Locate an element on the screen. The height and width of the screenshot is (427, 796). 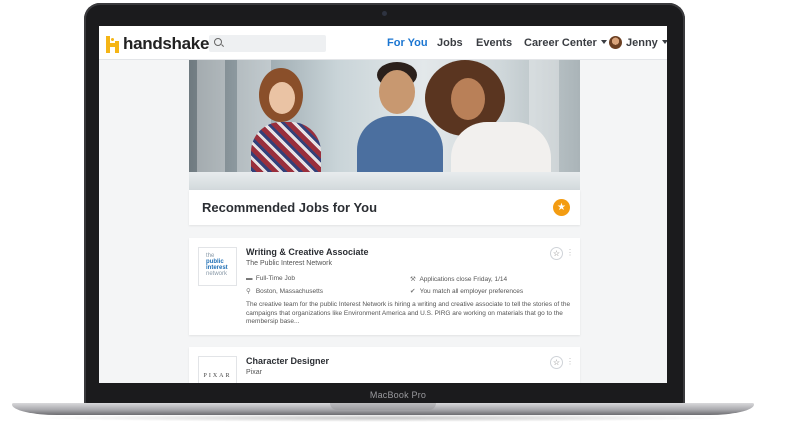
search-icon is located at coordinates (218, 42).